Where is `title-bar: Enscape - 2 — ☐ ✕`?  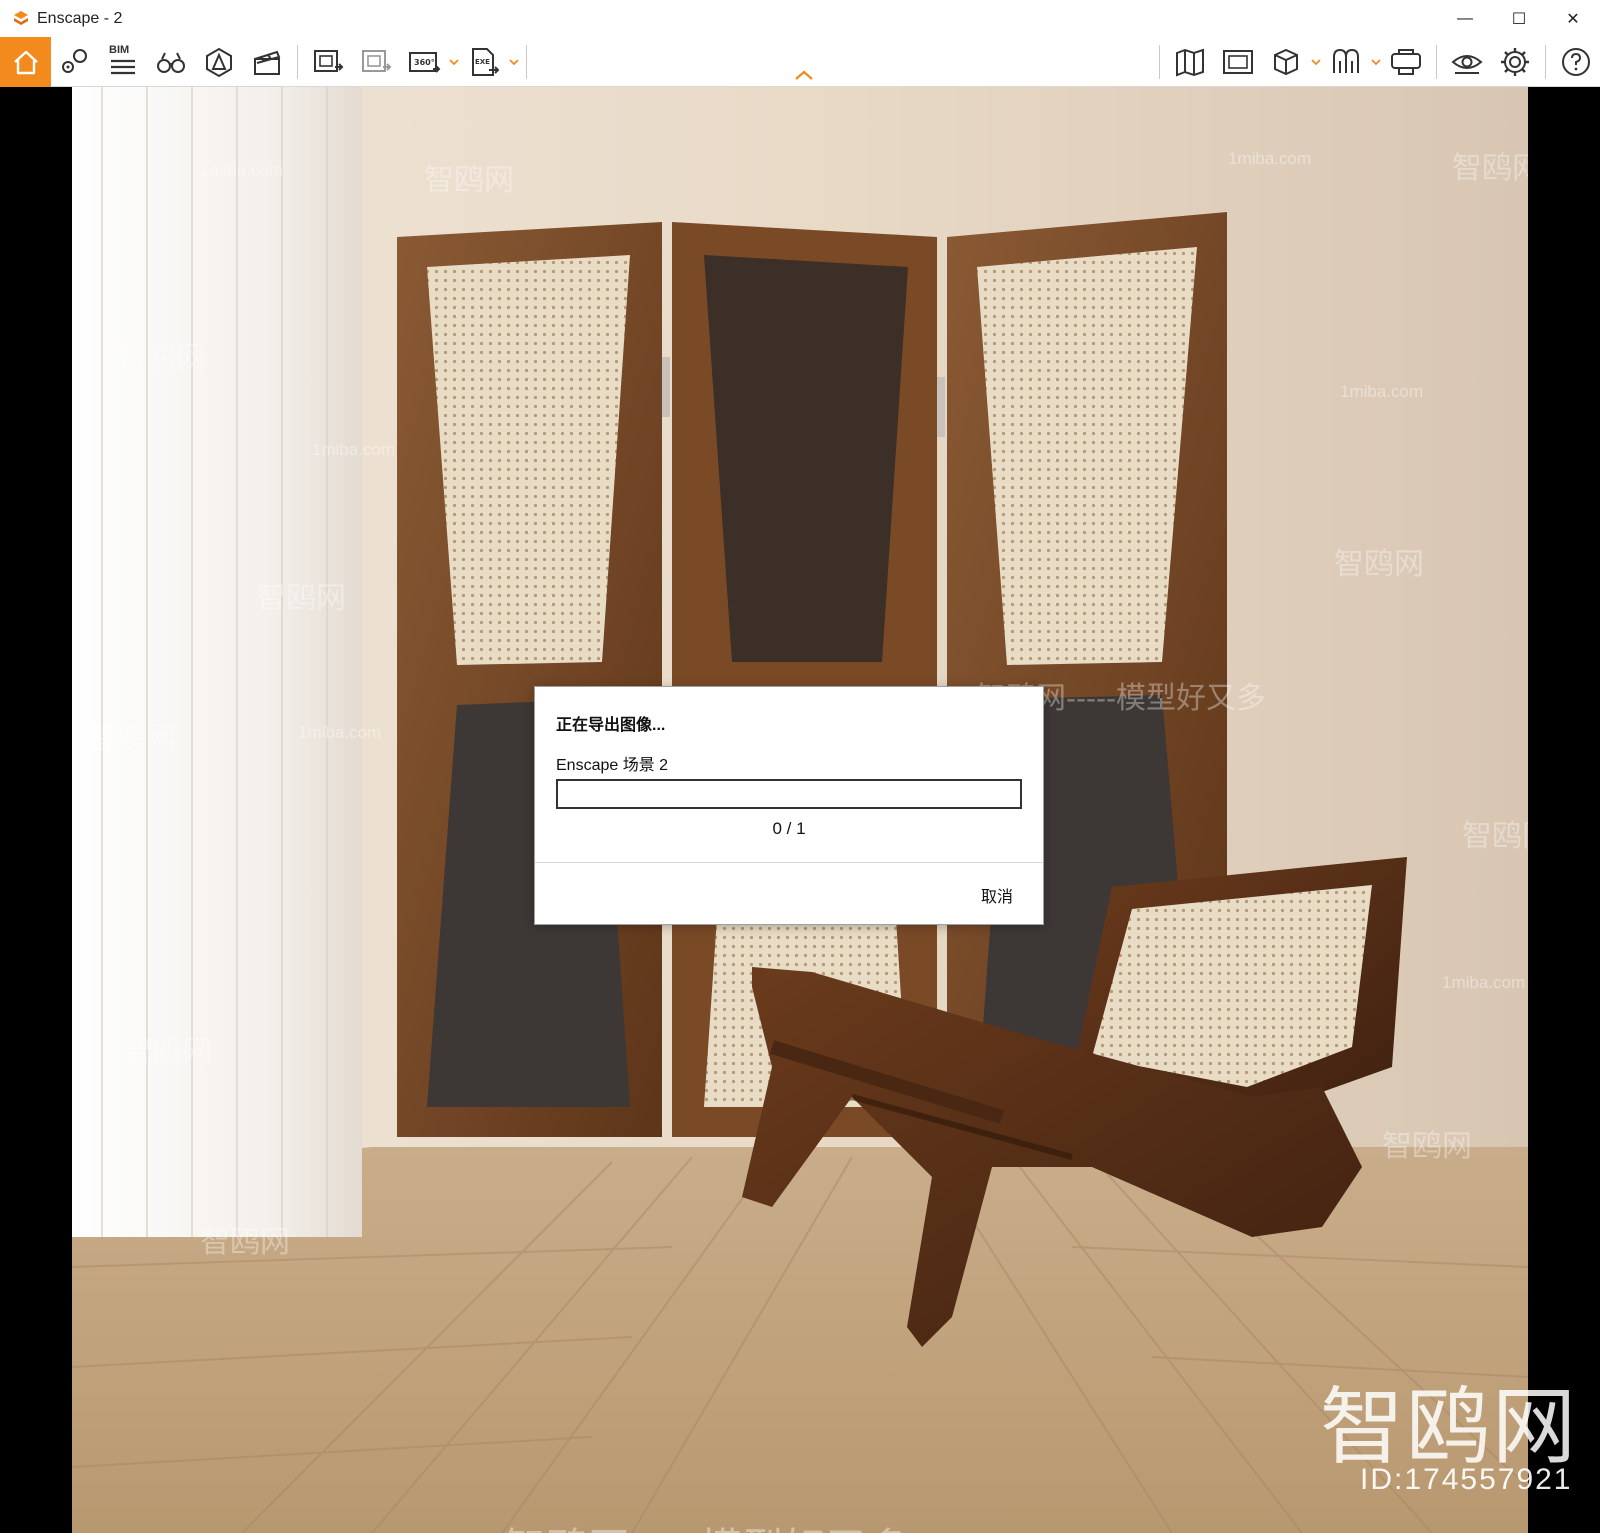
title-bar: Enscape - 2 — ☐ ✕ is located at coordinates (800, 18).